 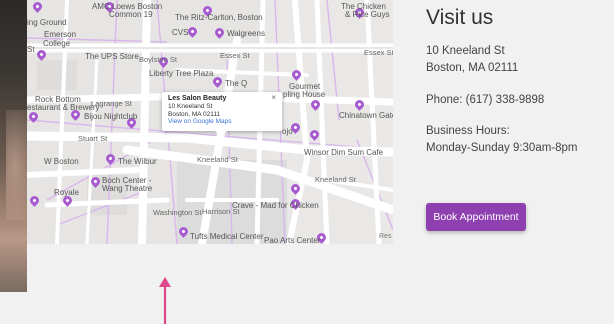 I want to click on map-label: Washington St, so click(x=177, y=212).